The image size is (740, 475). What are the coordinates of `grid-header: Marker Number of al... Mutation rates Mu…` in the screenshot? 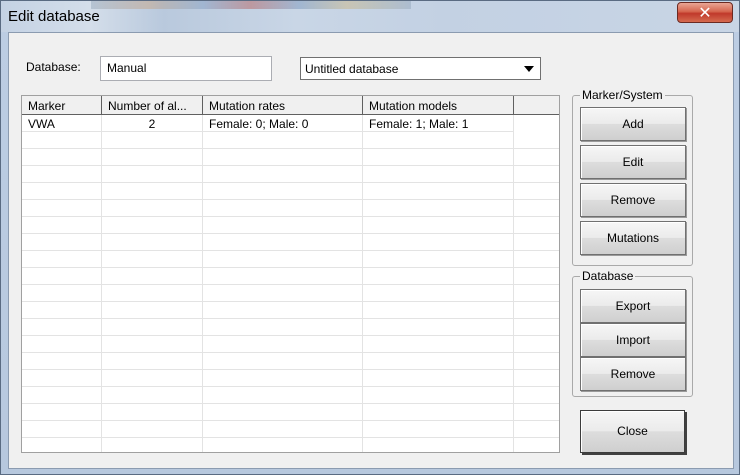 It's located at (290, 105).